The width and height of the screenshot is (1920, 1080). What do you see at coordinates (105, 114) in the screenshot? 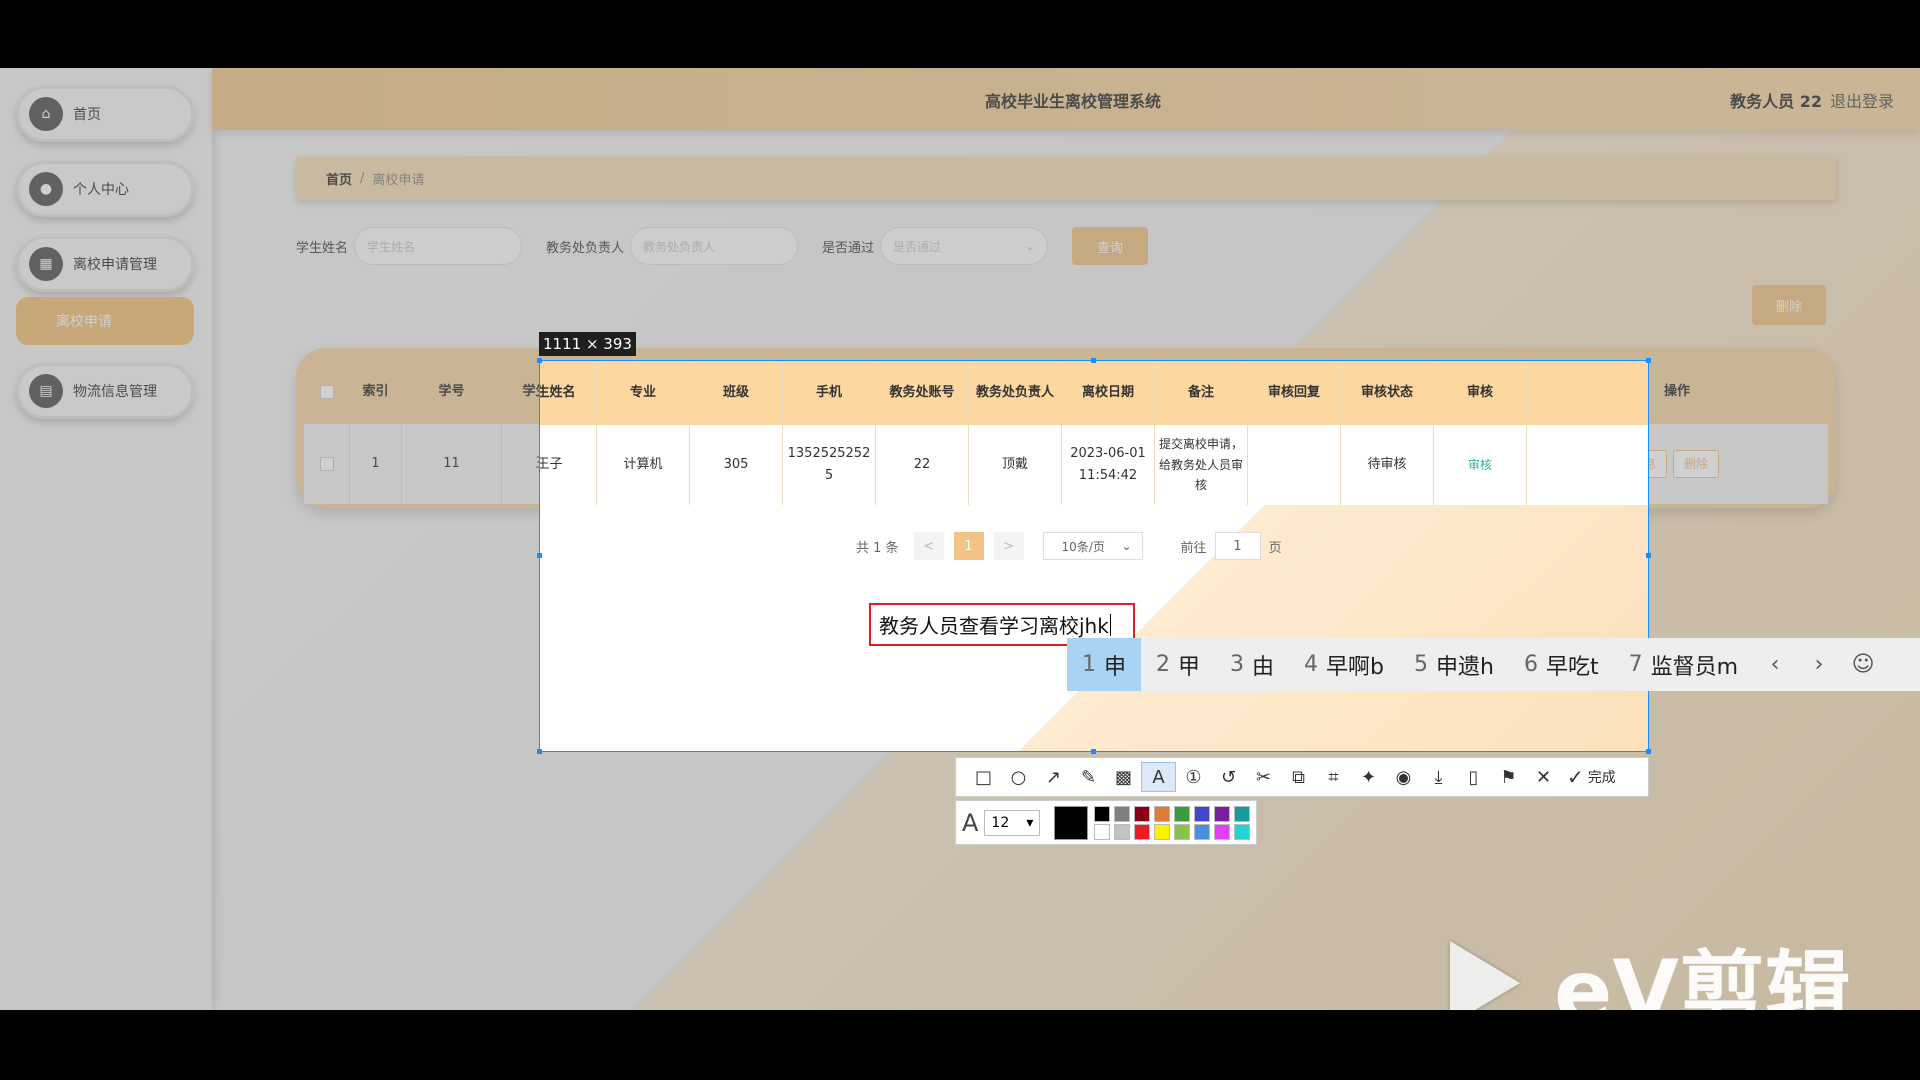
I see `sidebar-item-home: ⌂ 首页` at bounding box center [105, 114].